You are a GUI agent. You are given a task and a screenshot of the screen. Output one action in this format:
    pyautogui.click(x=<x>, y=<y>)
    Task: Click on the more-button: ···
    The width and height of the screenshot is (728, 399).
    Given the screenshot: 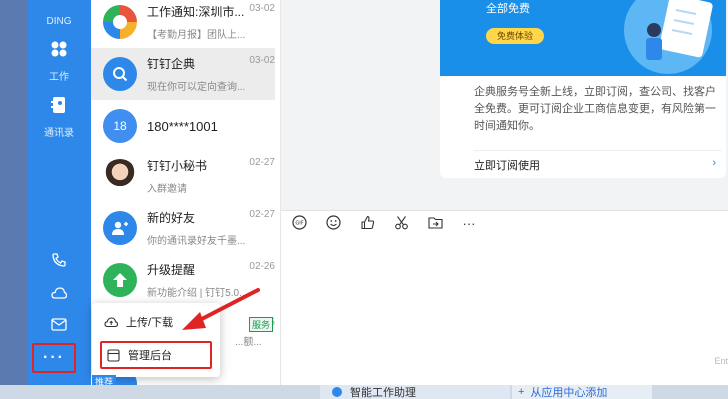 What is the action you would take?
    pyautogui.click(x=54, y=358)
    